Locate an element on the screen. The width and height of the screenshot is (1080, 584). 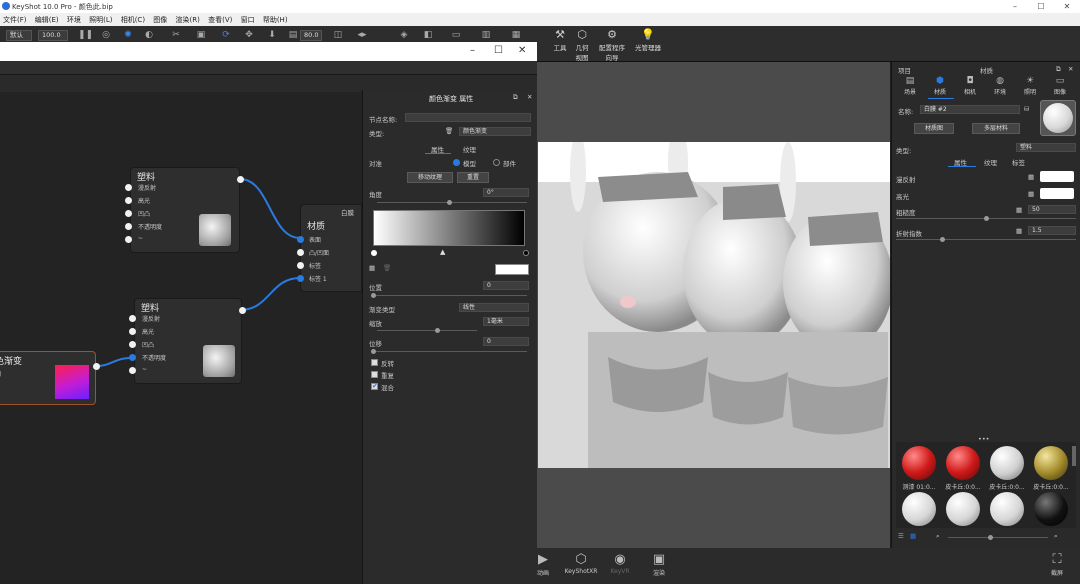
panel-close-icon: ✕ is located at coordinates (1070, 69).